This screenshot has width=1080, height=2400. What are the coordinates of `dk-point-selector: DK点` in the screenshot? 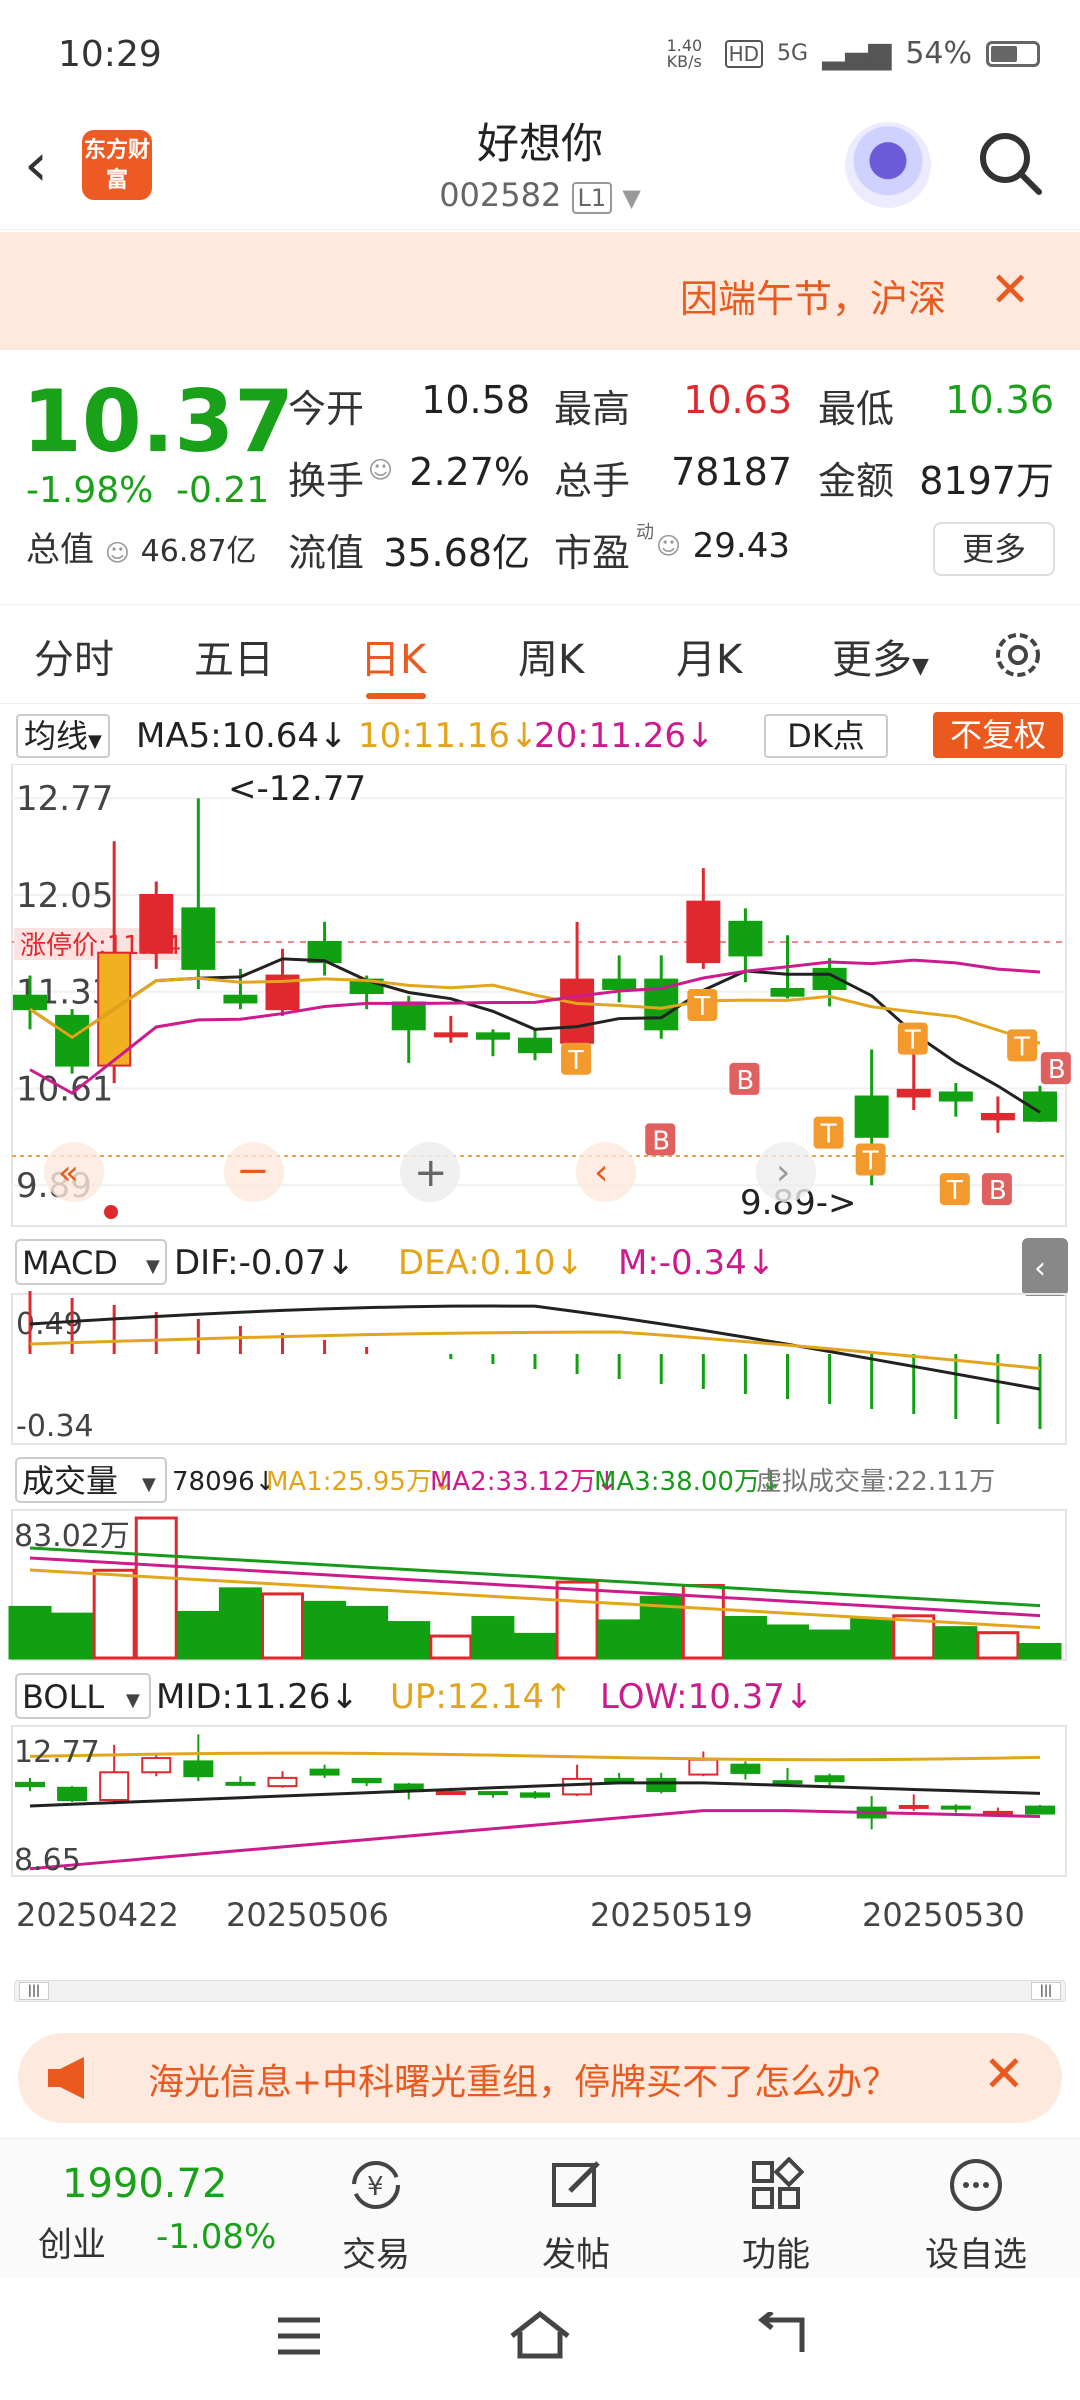 It's located at (826, 736).